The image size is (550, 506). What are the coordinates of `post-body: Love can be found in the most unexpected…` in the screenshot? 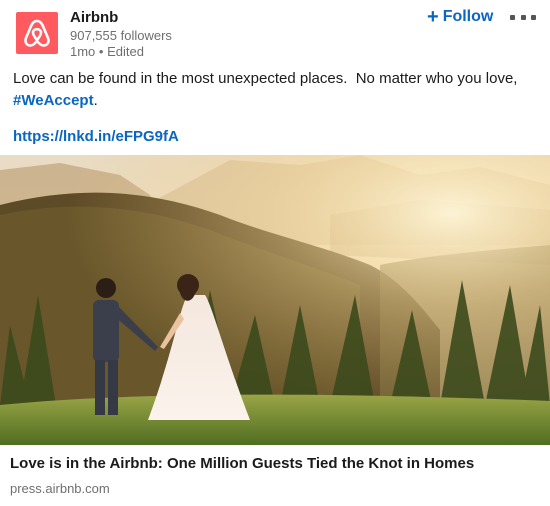 It's located at (275, 90).